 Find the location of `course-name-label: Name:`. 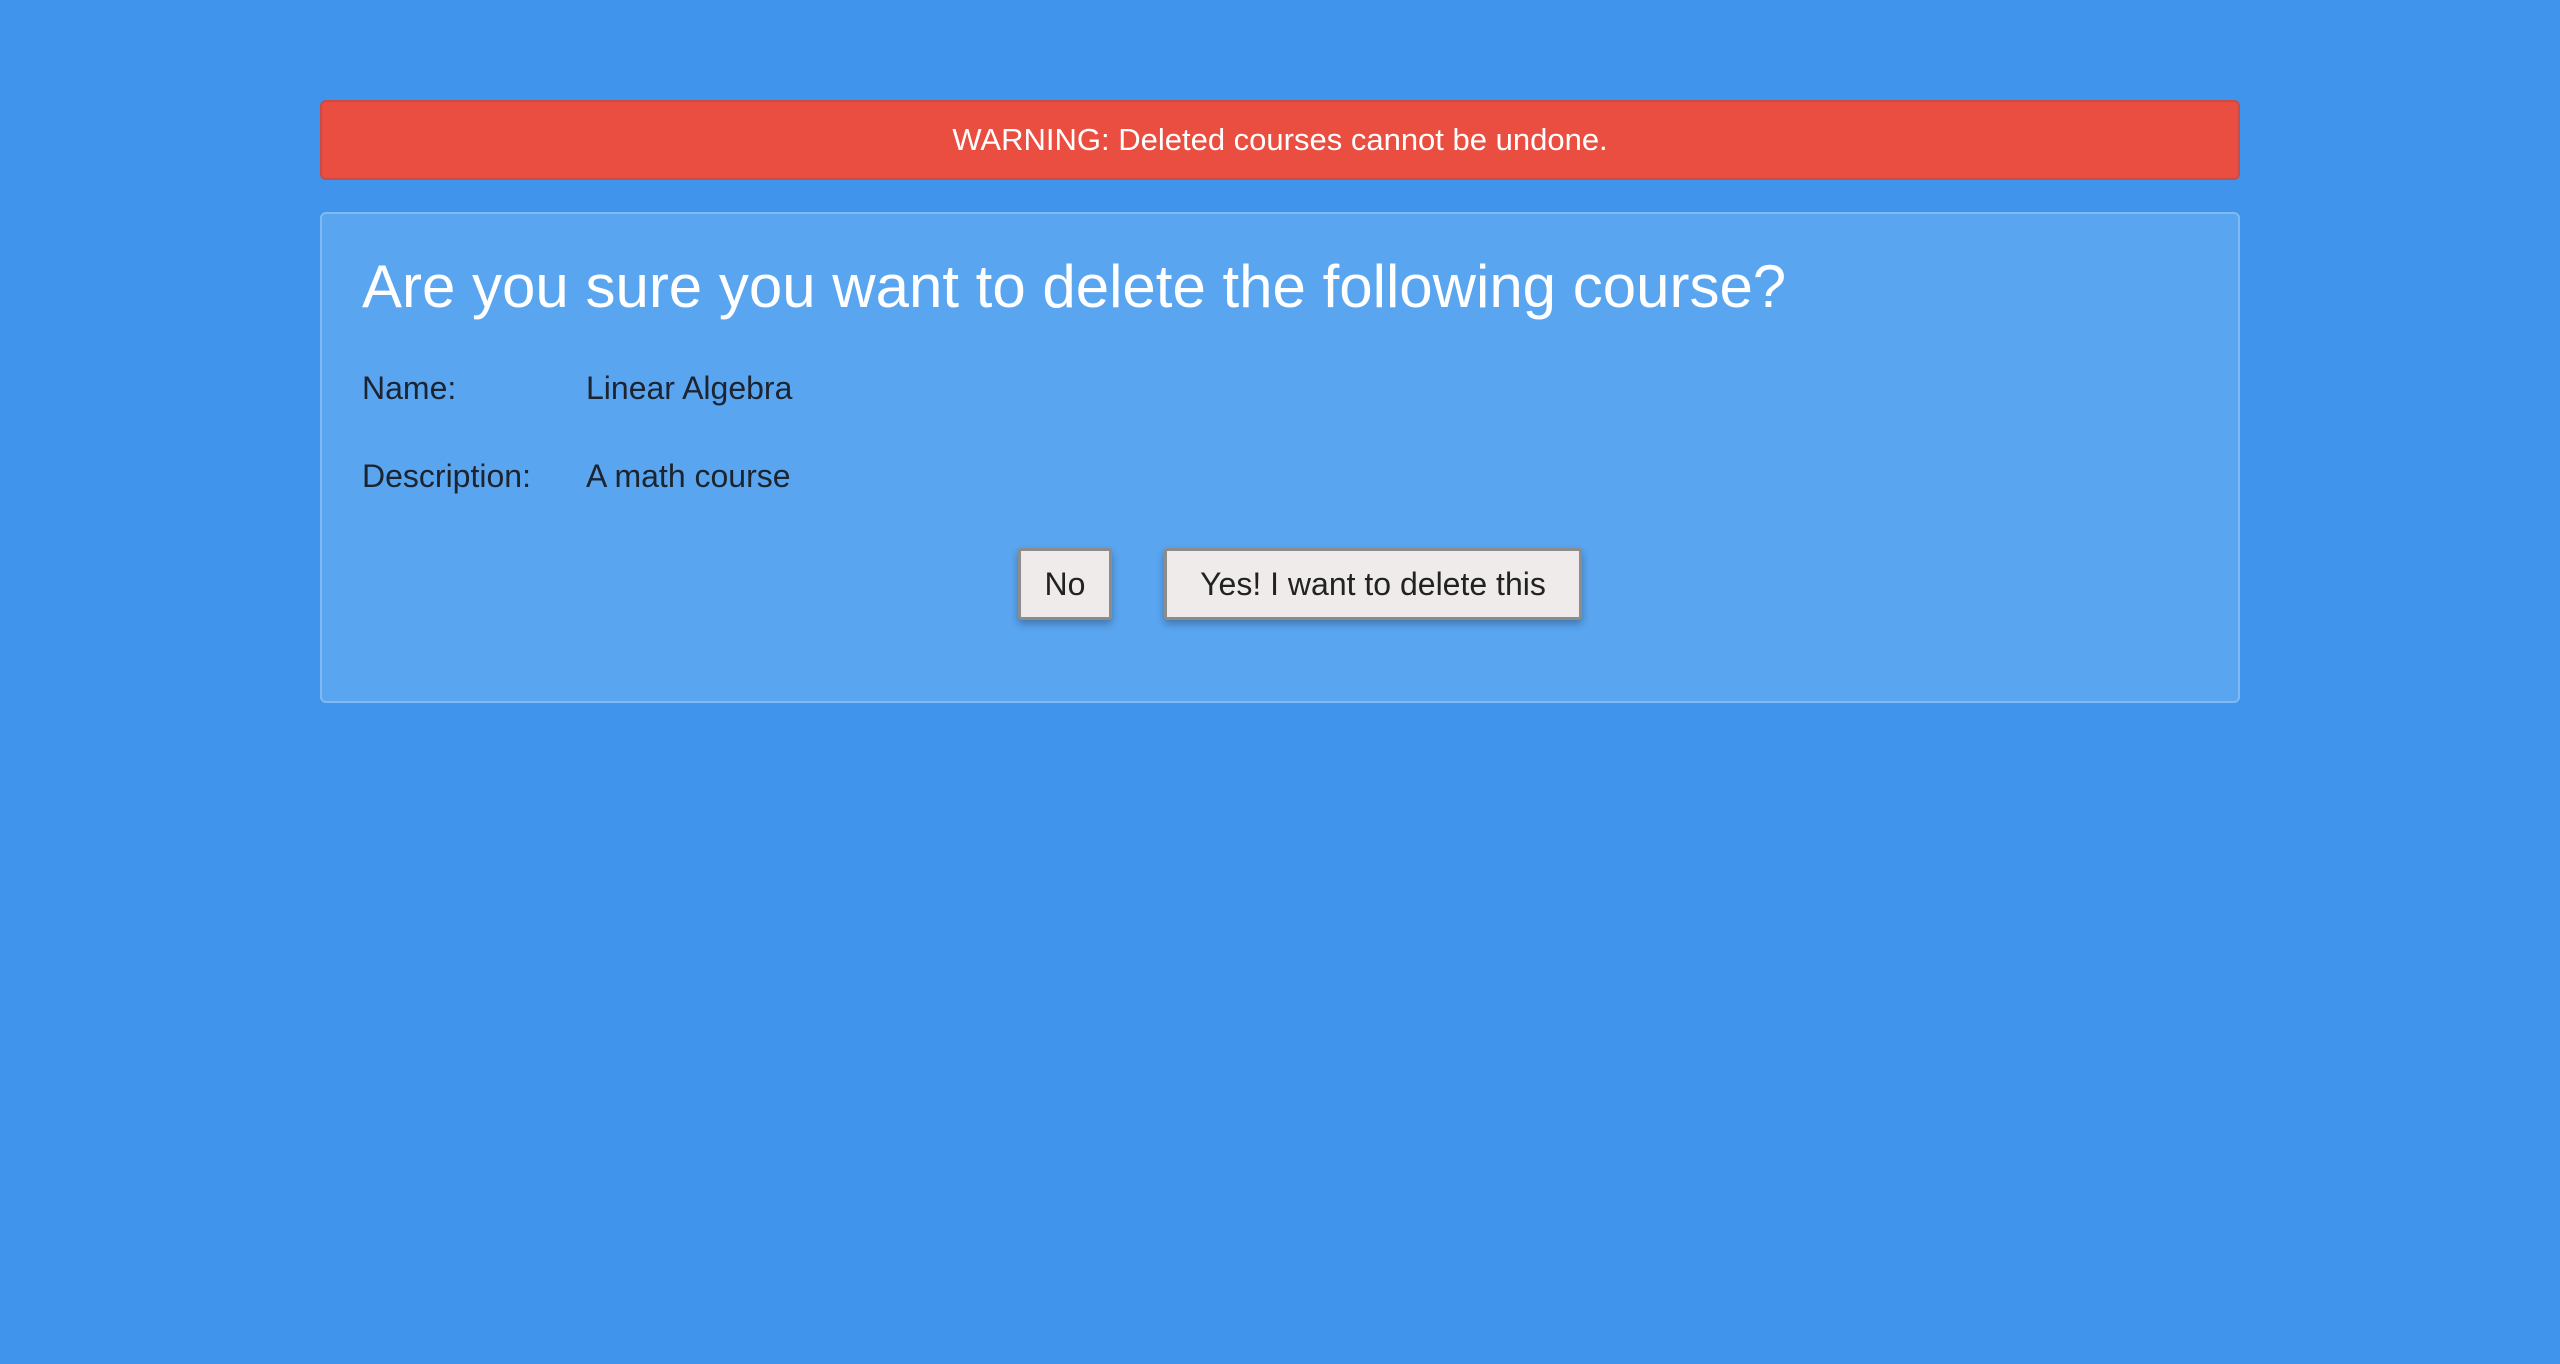

course-name-label: Name: is located at coordinates (409, 387).